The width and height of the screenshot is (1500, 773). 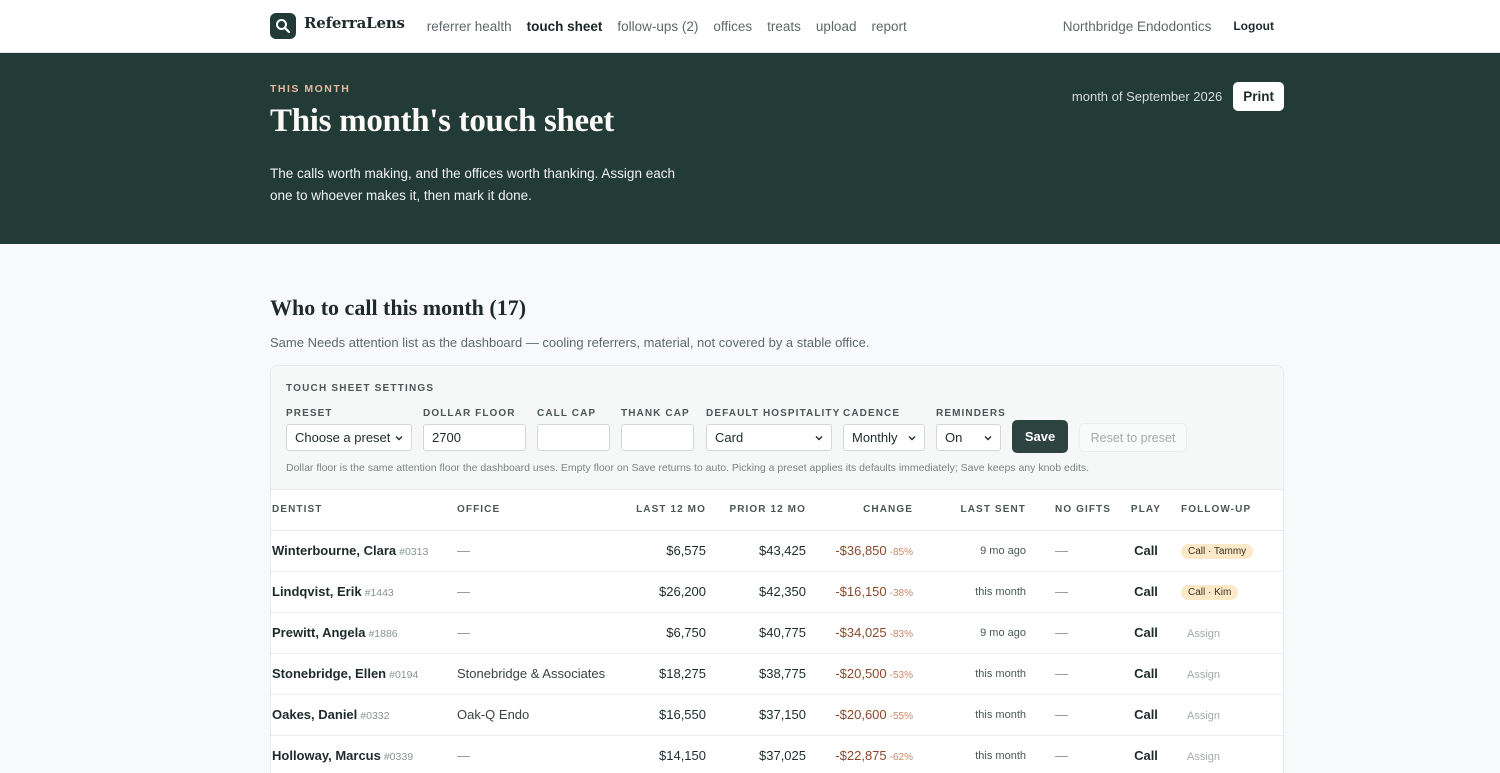 I want to click on follow-up-chip: Call · Tammy, so click(x=1217, y=551).